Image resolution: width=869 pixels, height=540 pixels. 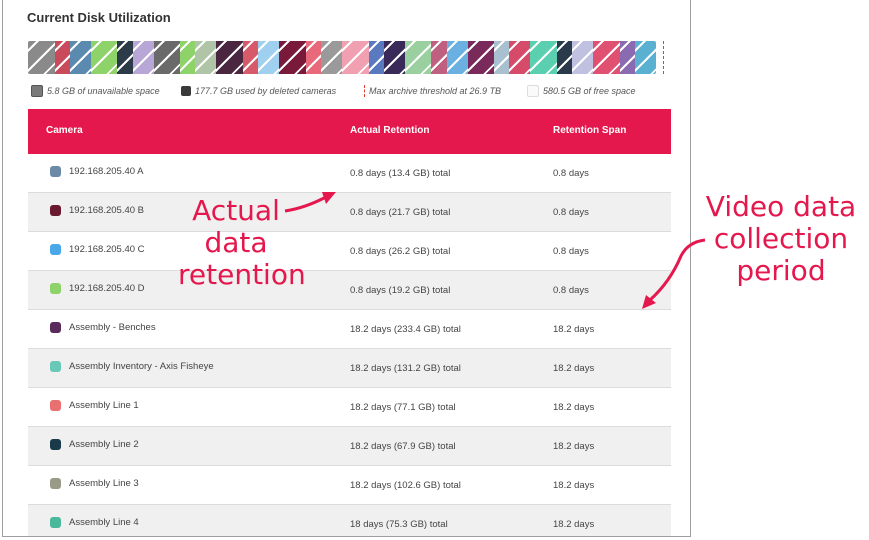 What do you see at coordinates (329, 198) in the screenshot?
I see `arrow-actual-head` at bounding box center [329, 198].